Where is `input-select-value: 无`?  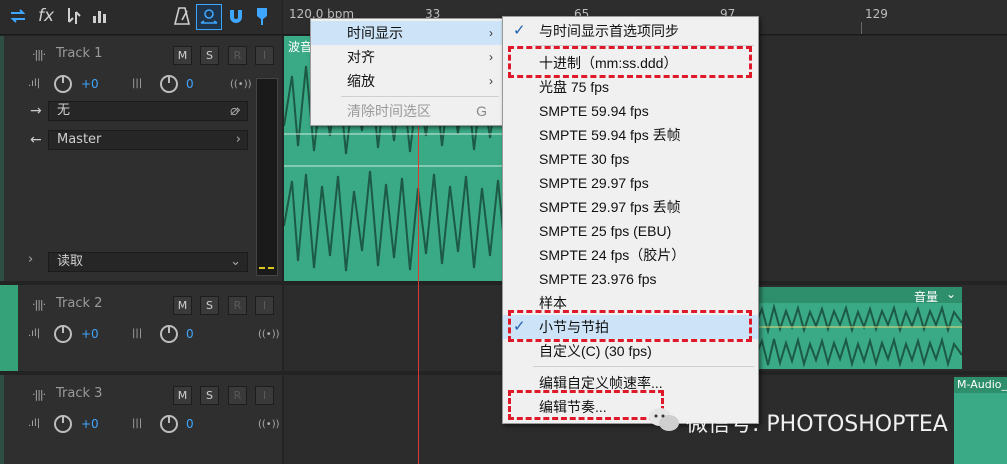 input-select-value: 无 is located at coordinates (64, 110).